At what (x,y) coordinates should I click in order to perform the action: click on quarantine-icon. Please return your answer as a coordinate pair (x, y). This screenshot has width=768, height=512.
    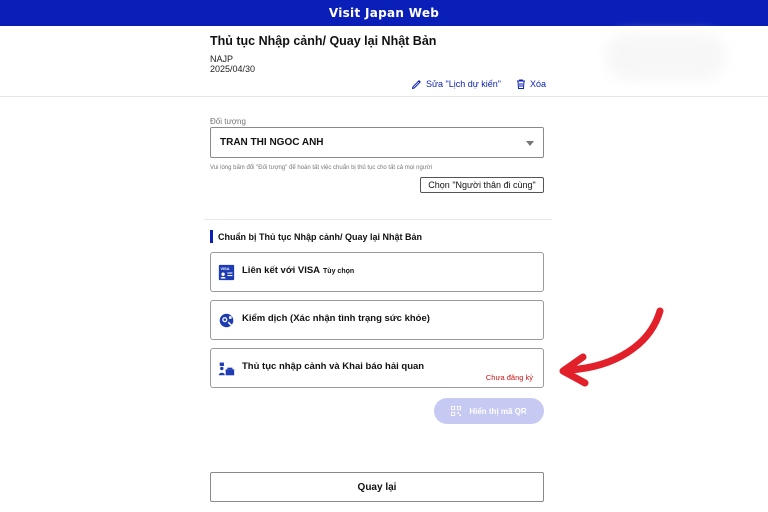
    Looking at the image, I should click on (226, 320).